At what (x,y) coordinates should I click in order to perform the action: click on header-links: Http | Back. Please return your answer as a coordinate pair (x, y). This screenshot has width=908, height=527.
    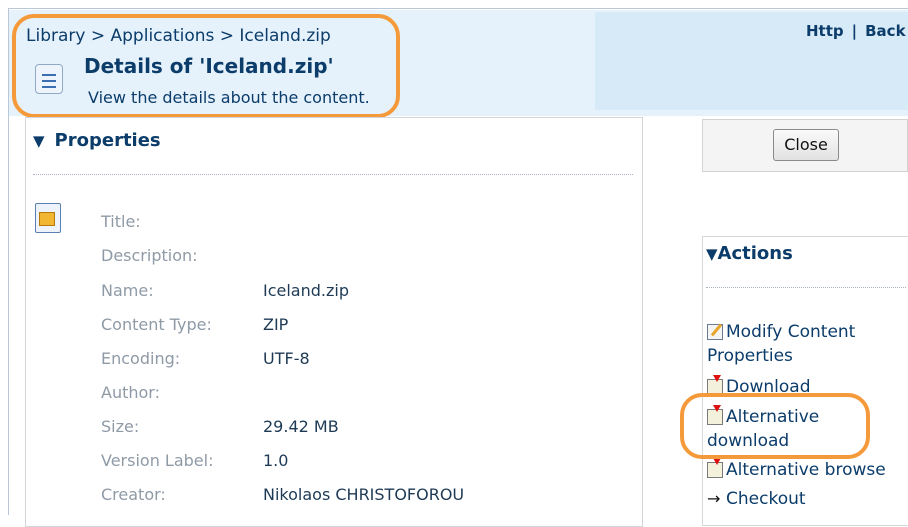
    Looking at the image, I should click on (856, 31).